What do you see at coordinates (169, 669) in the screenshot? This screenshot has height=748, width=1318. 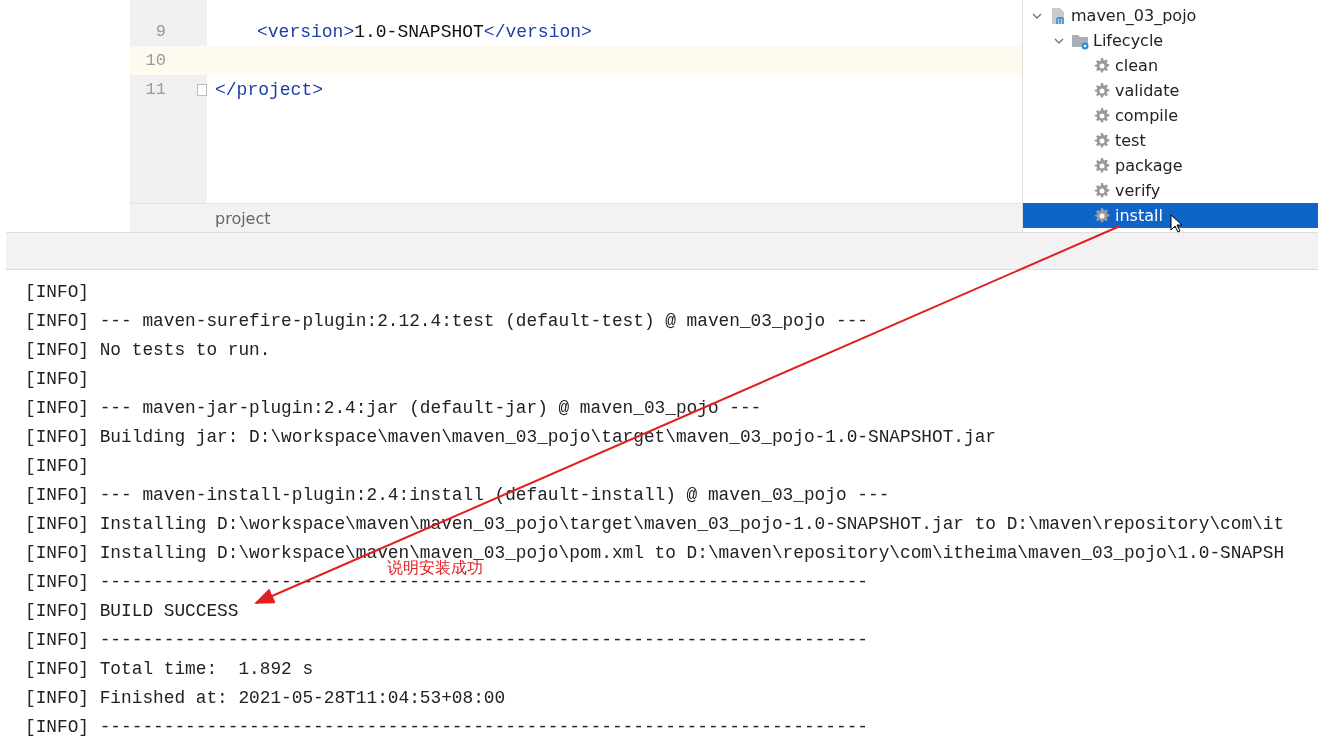 I see `console-line: [INFO] Total time: 1.892 s` at bounding box center [169, 669].